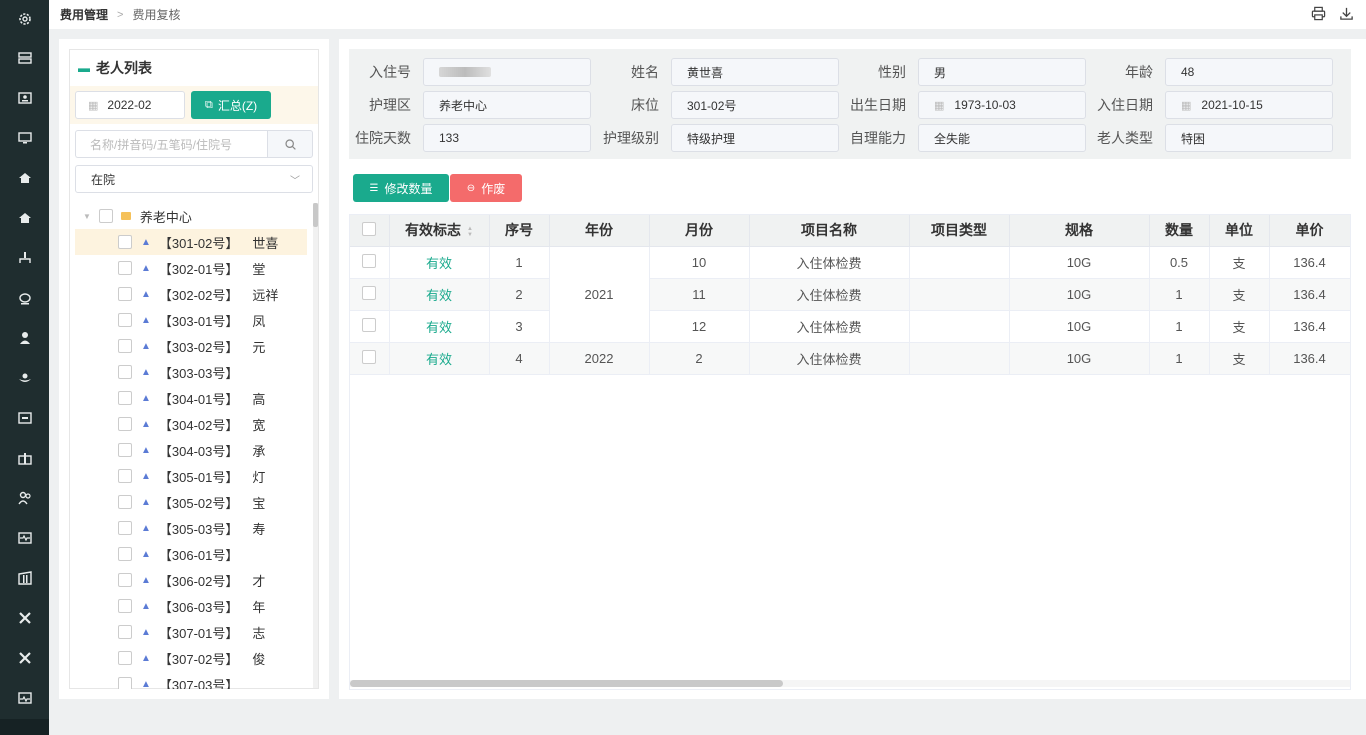  Describe the element at coordinates (191, 658) in the screenshot. I see `tree-item: ▲ 【307-02号】俊` at that location.